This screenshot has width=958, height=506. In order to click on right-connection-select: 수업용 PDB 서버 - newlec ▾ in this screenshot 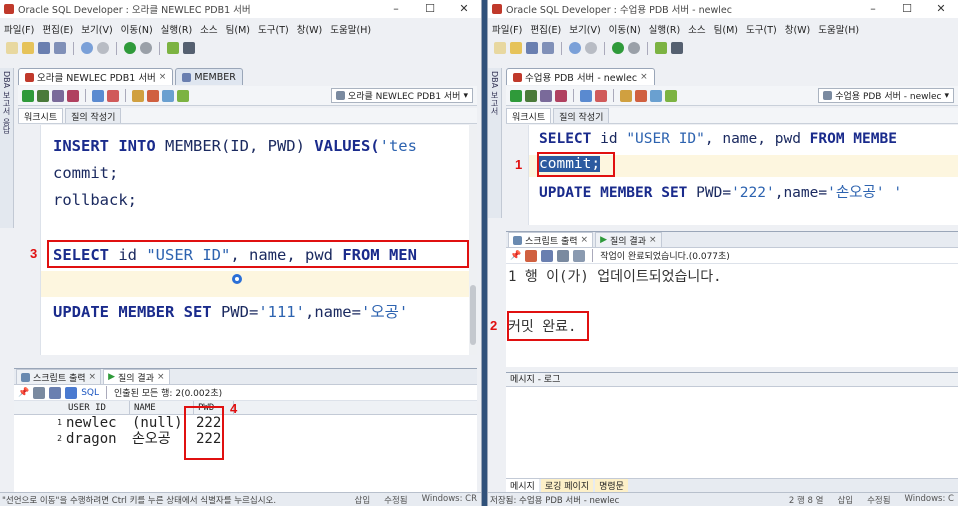, I will do `click(886, 95)`.